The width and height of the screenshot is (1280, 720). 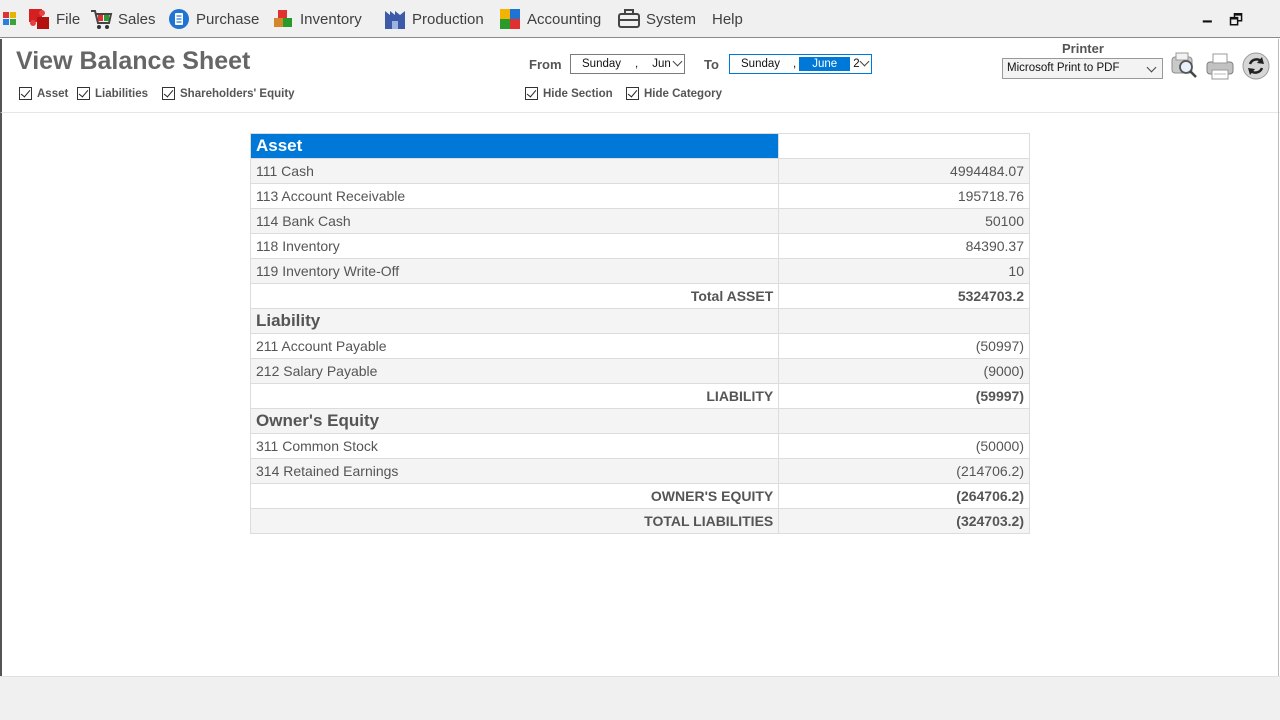 I want to click on table-row: 113 Account Receivable 195718.76, so click(x=639, y=196).